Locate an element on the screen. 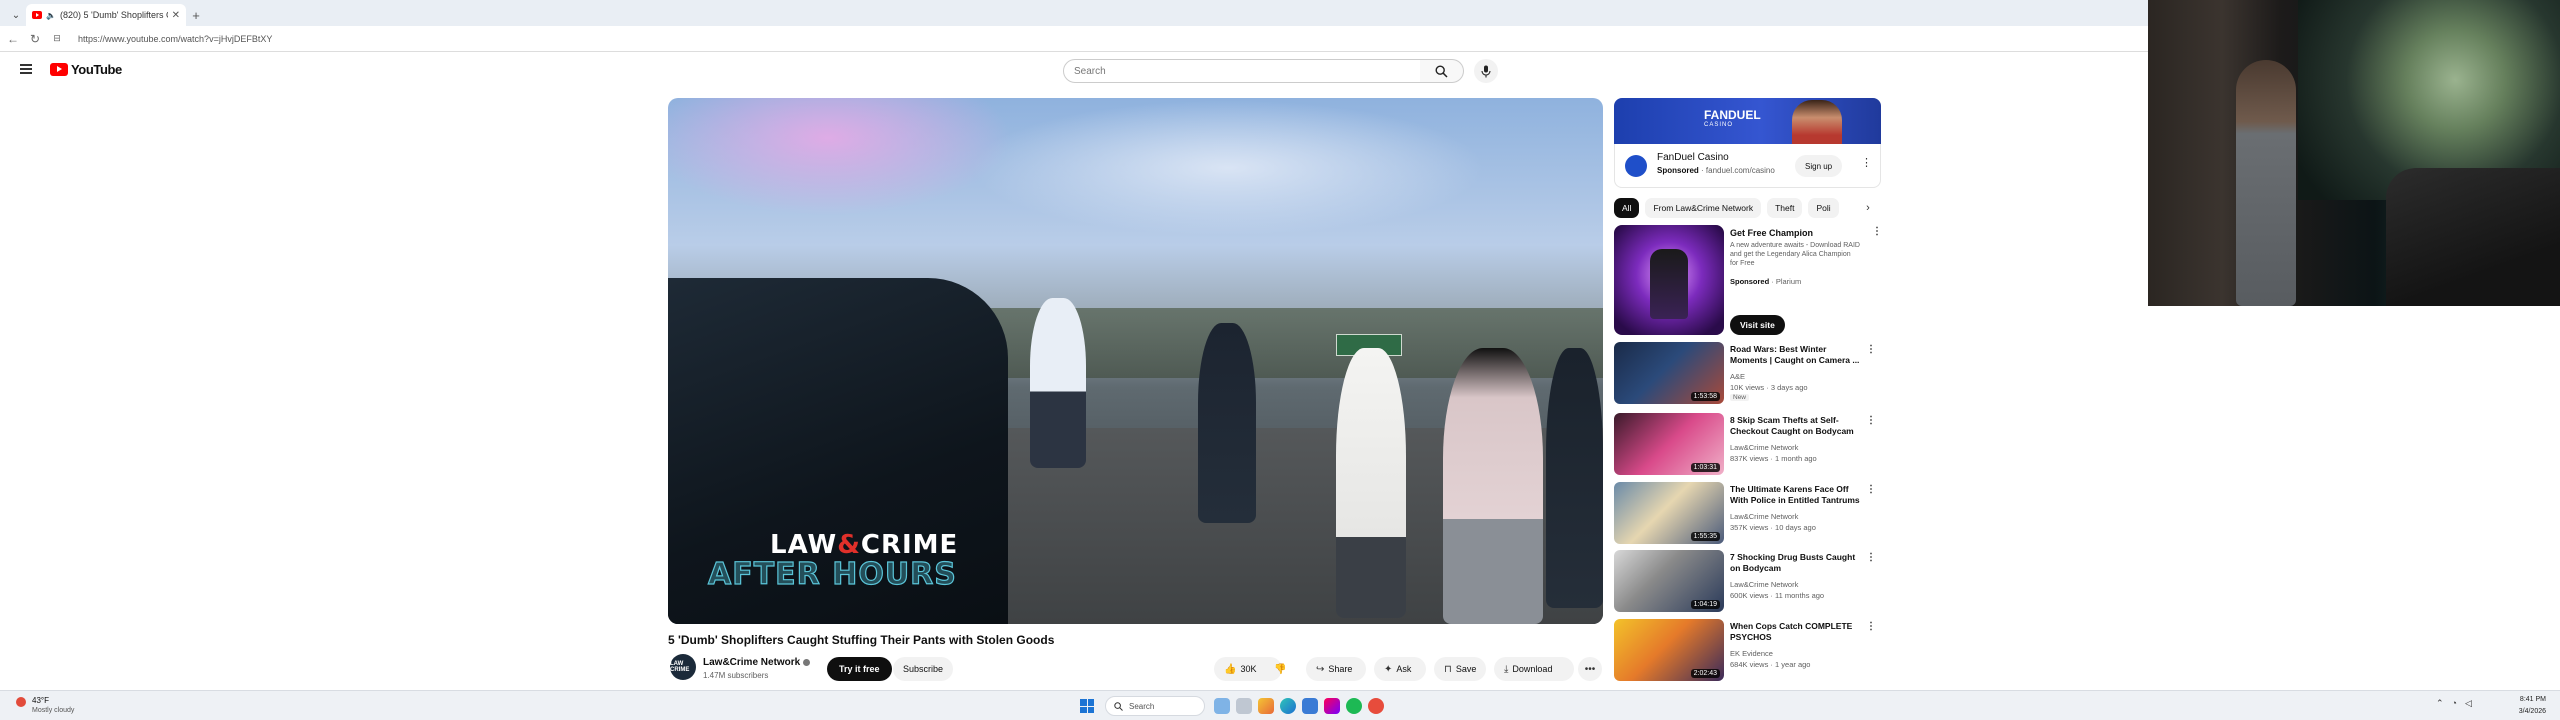 The height and width of the screenshot is (720, 2560). microphone-icon is located at coordinates (1486, 71).